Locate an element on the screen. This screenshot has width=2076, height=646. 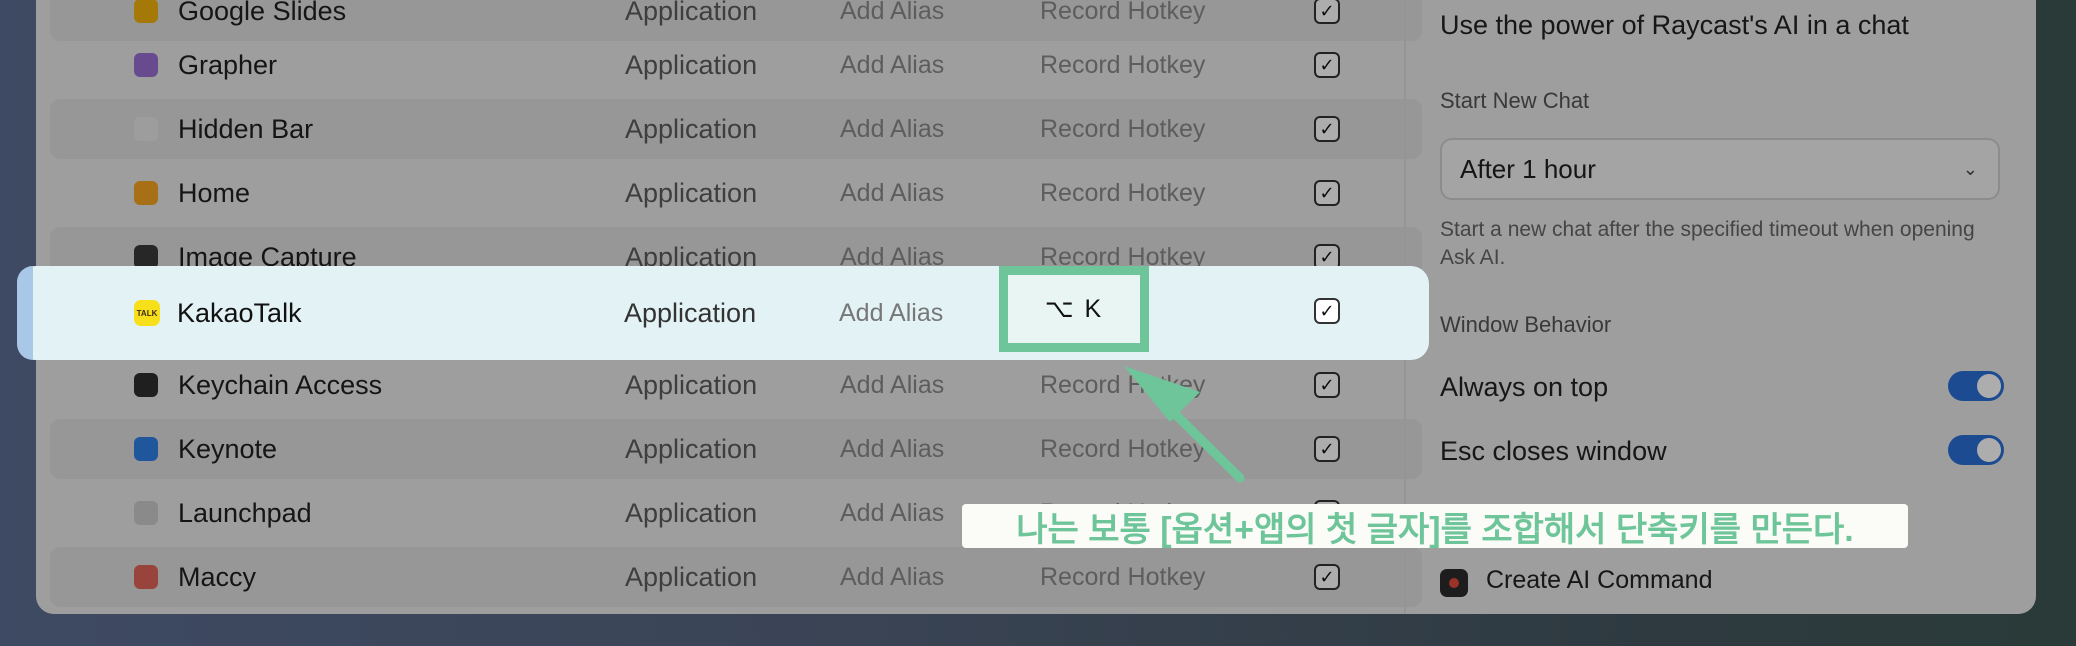
chevron-down-icon: ⌄ is located at coordinates (1970, 168).